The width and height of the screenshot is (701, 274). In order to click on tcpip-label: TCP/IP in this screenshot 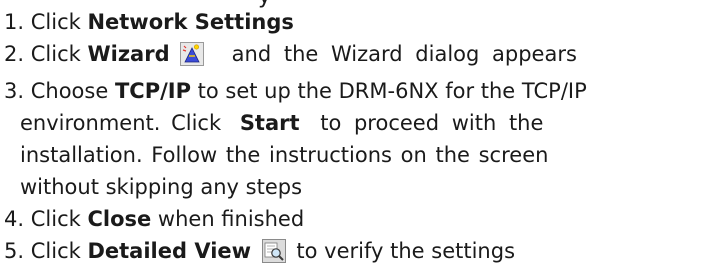, I will do `click(152, 91)`.